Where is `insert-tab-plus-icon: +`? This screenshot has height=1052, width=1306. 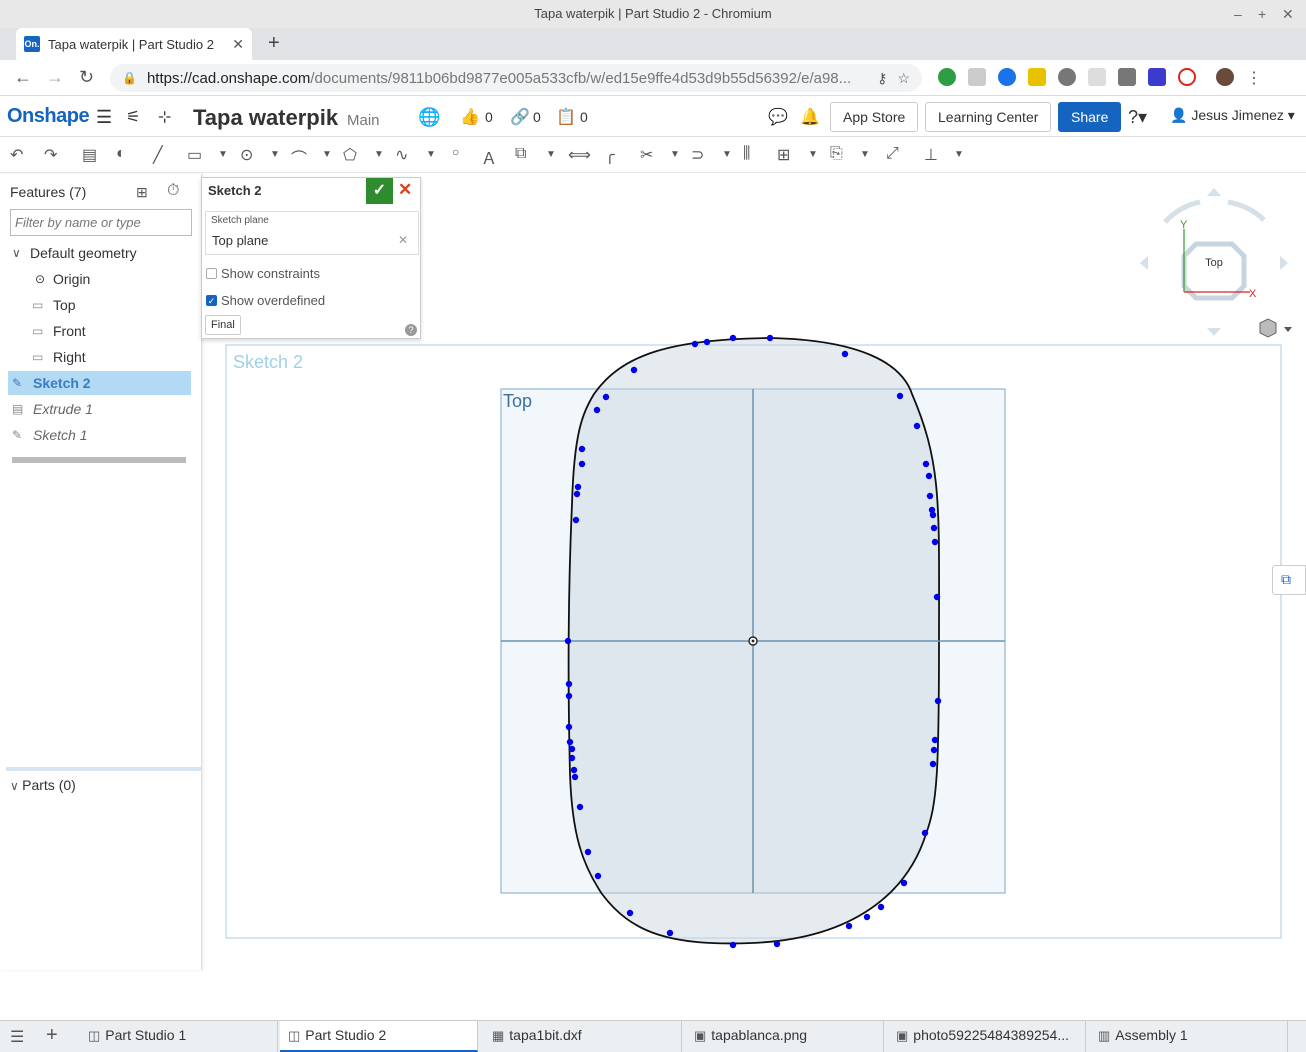
insert-tab-plus-icon: + is located at coordinates (52, 1035).